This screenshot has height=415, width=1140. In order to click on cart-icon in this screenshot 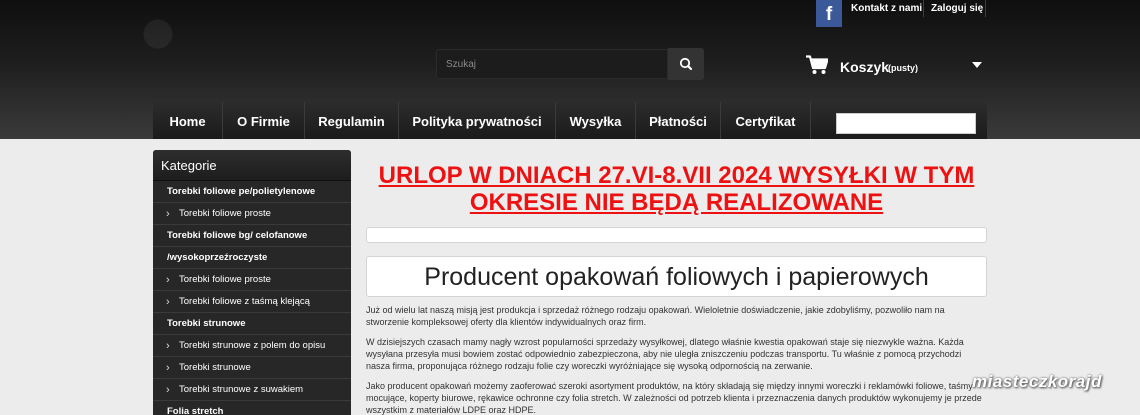, I will do `click(817, 65)`.